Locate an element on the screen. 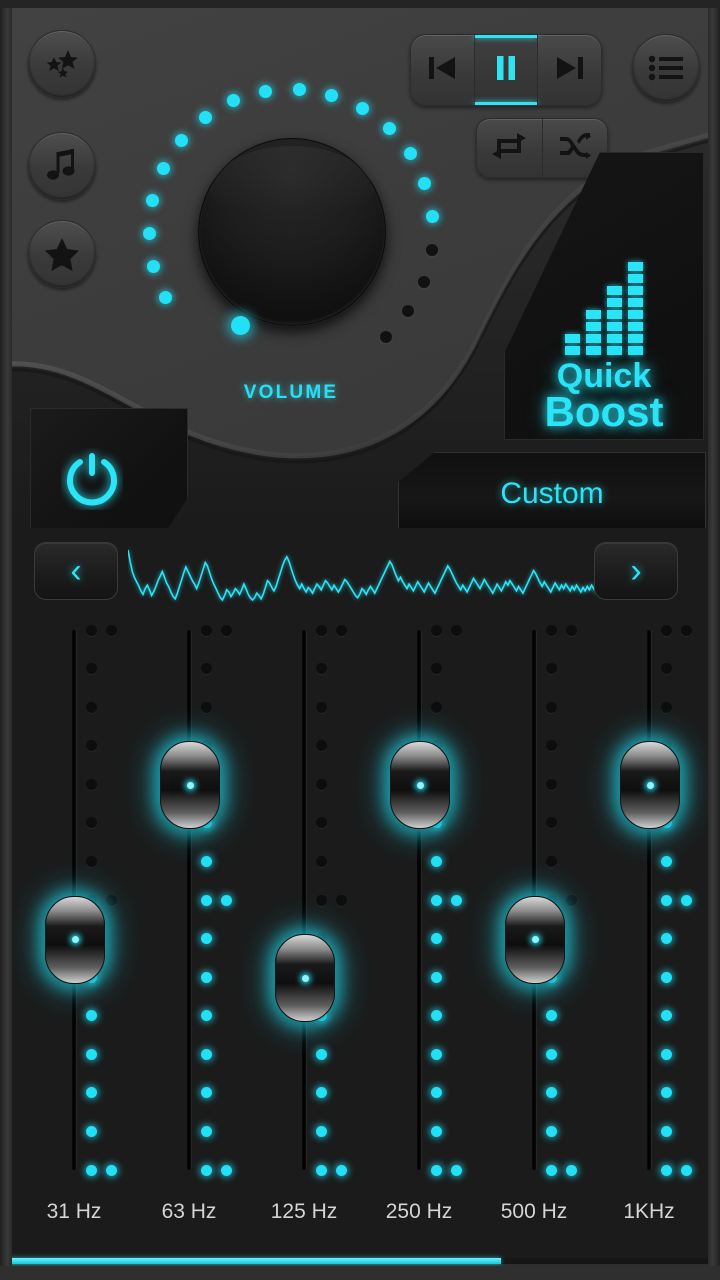  play-pause-button is located at coordinates (505, 70).